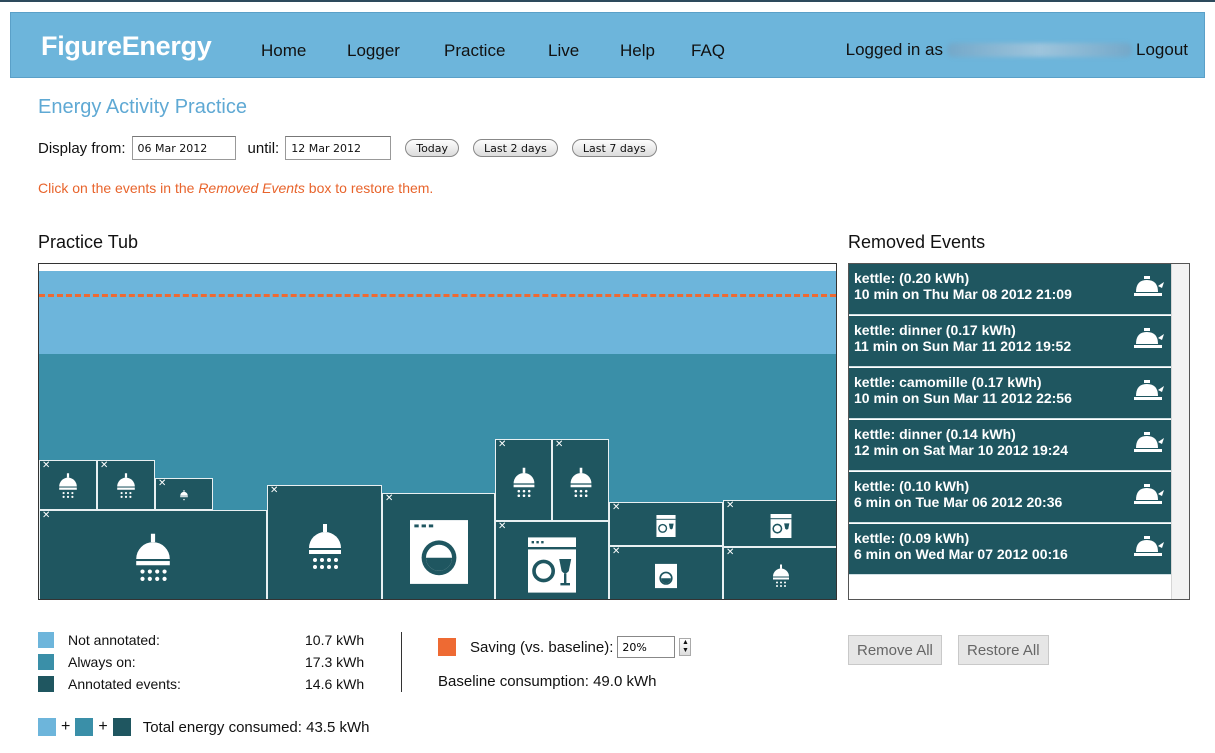  I want to click on baseline-consumption: Baseline consumption: 49.0 kWh, so click(547, 681).